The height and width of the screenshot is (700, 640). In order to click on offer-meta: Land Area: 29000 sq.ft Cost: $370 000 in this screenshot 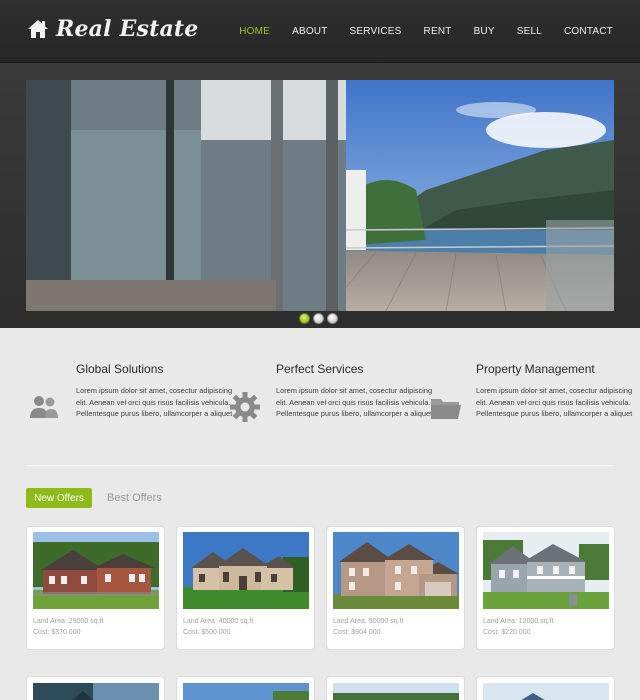, I will do `click(68, 627)`.